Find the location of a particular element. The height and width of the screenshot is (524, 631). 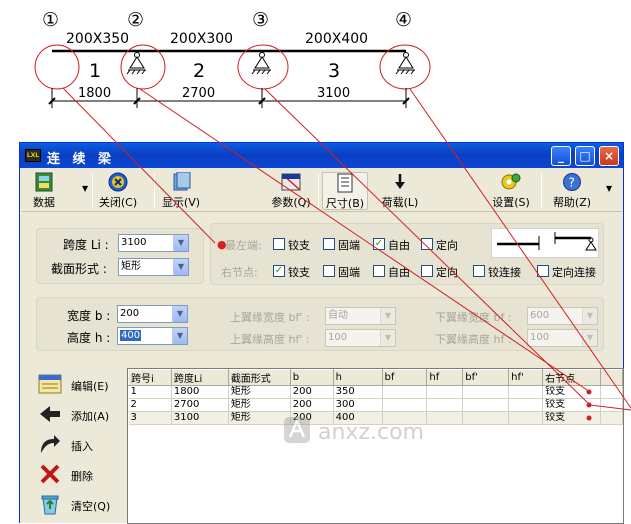

table-cell: 350 is located at coordinates (358, 392).